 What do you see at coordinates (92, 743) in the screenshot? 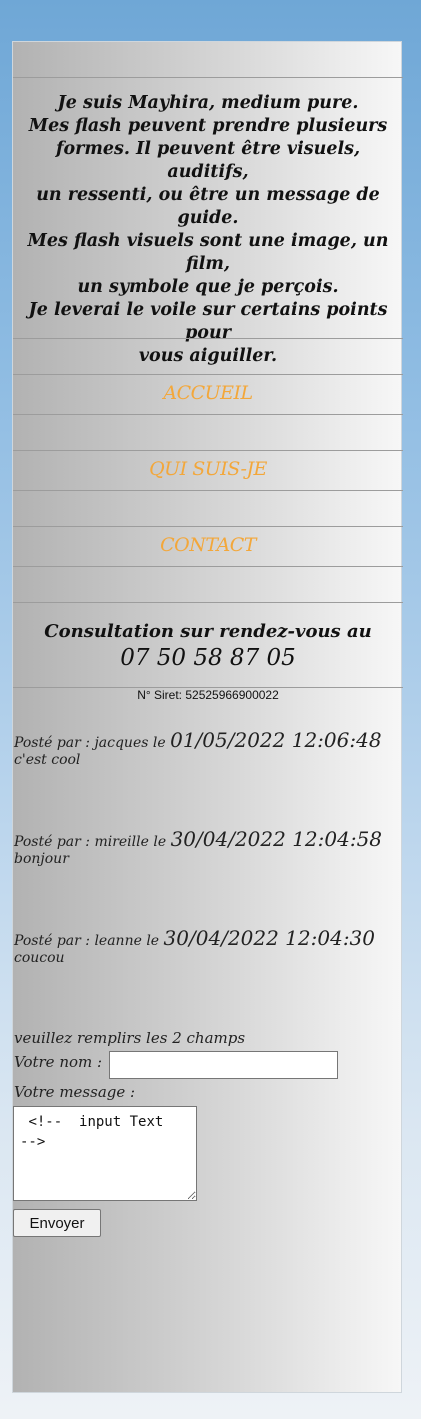
I see `post-author: Posté par : jacques le` at bounding box center [92, 743].